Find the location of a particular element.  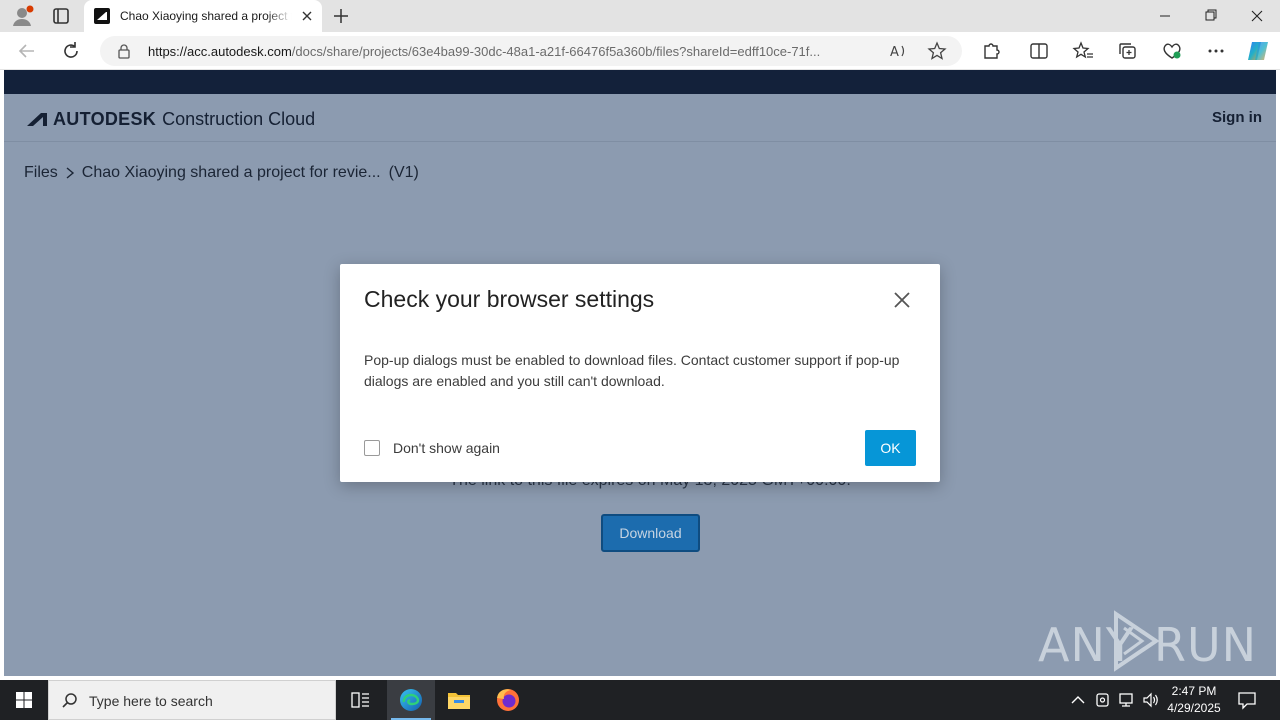

window-restore-icon is located at coordinates (1211, 16).